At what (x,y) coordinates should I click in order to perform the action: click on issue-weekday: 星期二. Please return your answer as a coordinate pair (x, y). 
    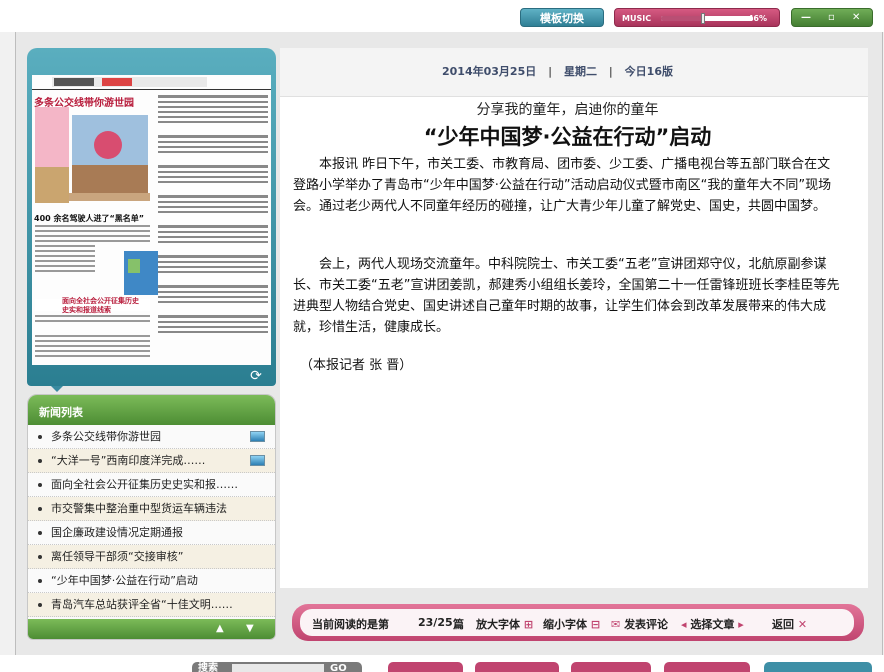
    Looking at the image, I should click on (580, 71).